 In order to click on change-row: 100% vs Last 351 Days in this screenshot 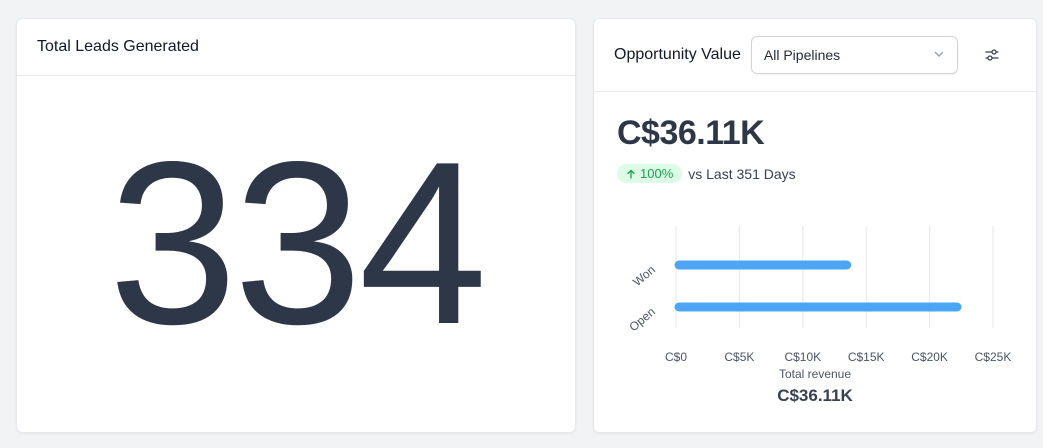, I will do `click(706, 173)`.